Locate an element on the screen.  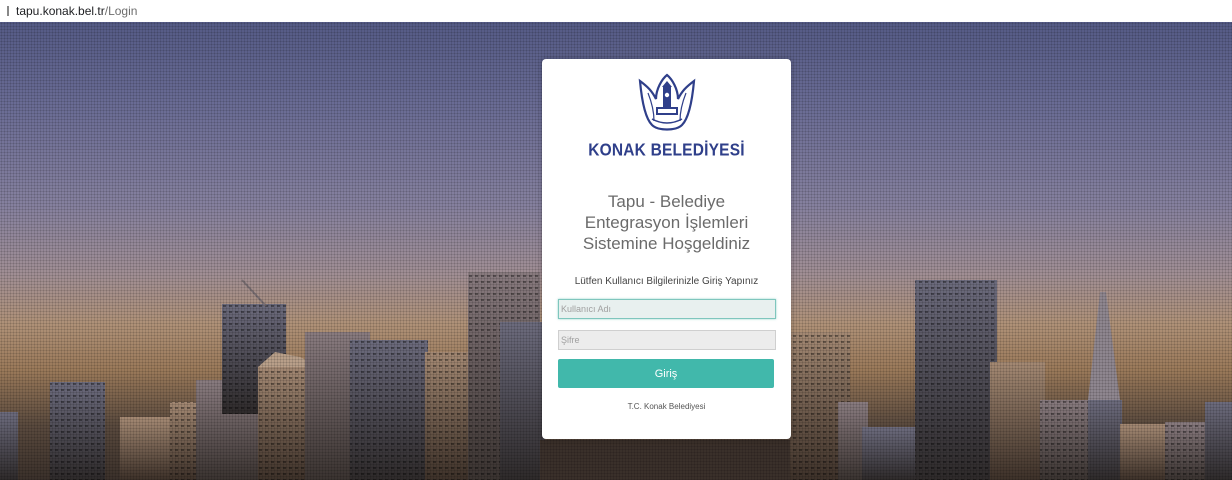
konak-tulip-logo-icon is located at coordinates (666, 102).